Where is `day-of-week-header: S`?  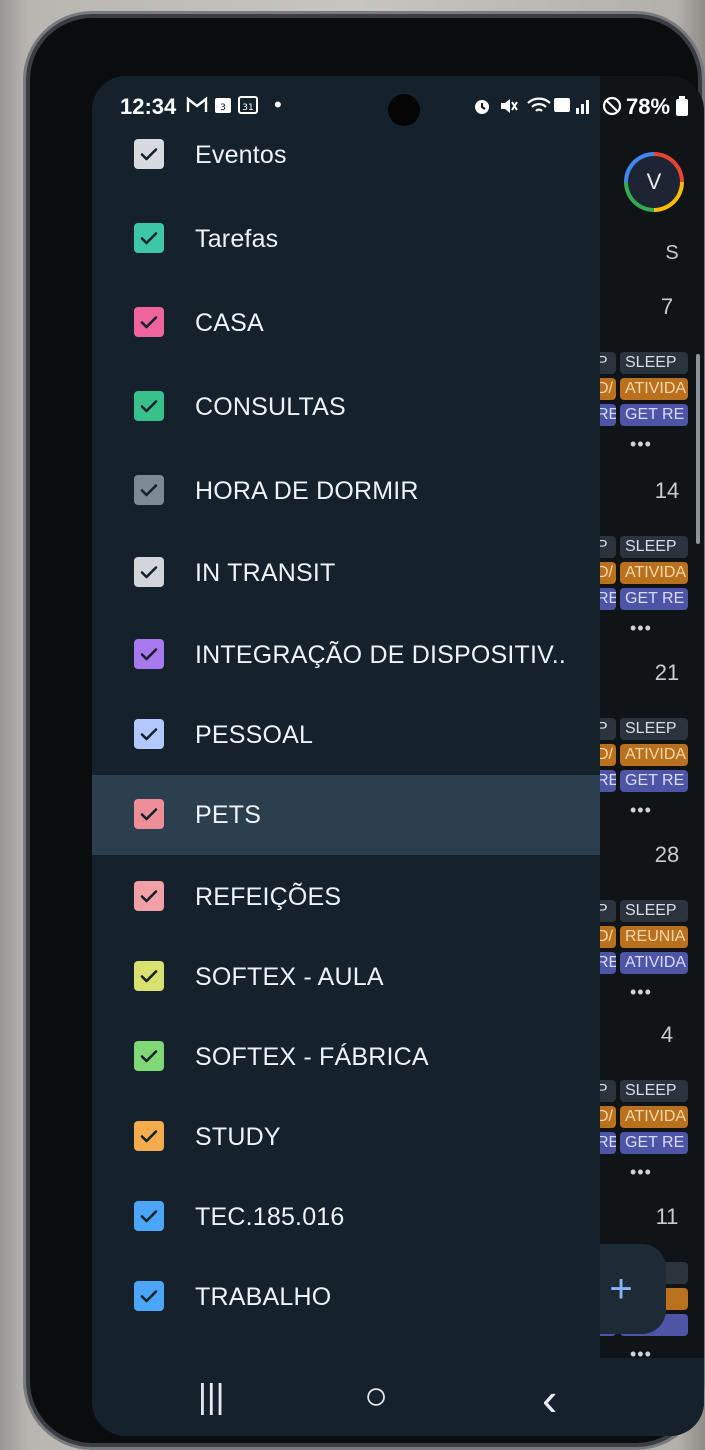
day-of-week-header: S is located at coordinates (672, 253).